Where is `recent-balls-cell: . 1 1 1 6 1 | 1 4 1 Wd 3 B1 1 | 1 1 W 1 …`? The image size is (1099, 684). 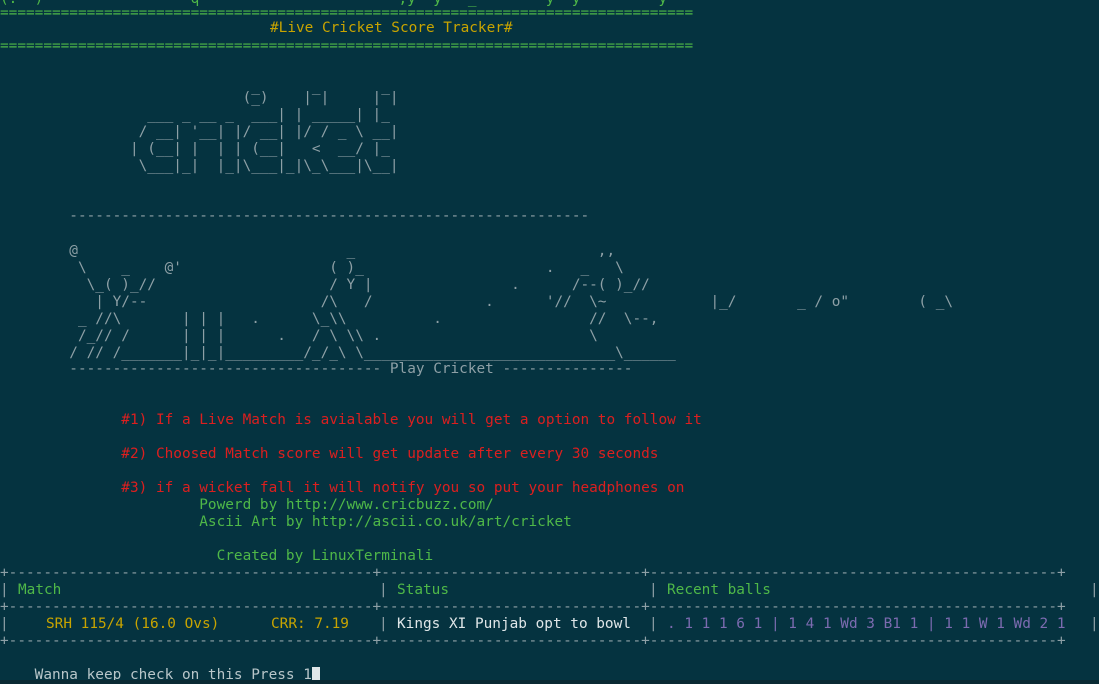 recent-balls-cell: . 1 1 1 6 1 | 1 4 1 Wd 3 B1 1 | 1 1 W 1 … is located at coordinates (866, 624).